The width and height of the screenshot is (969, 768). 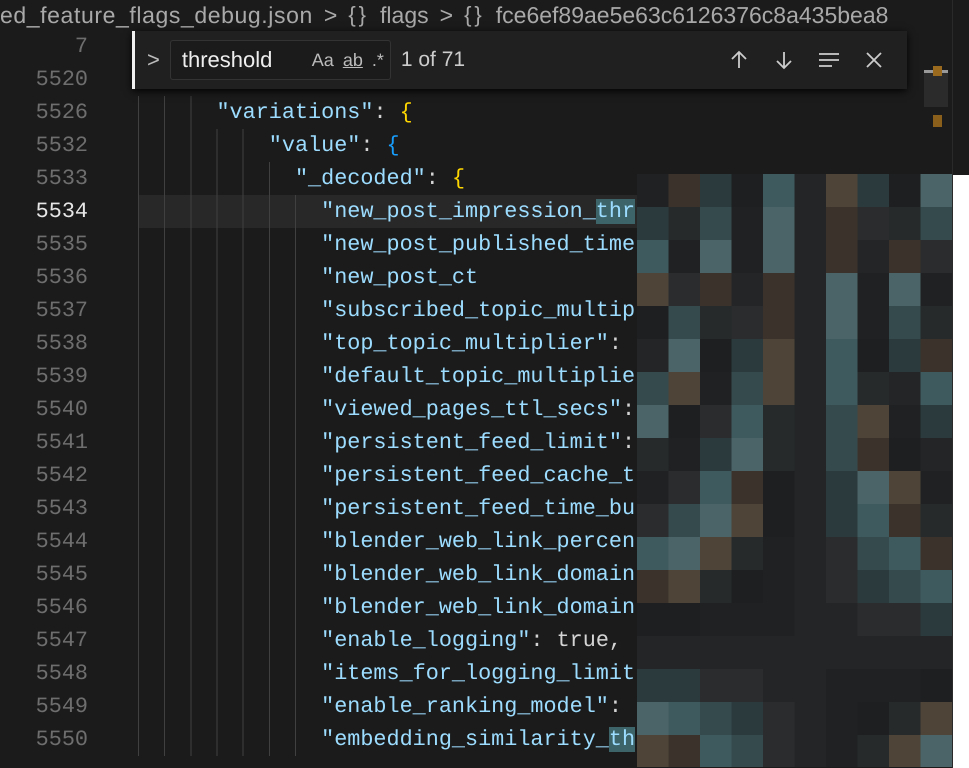 I want to click on code-line: "persistent_feed_cache_t, so click(x=478, y=475).